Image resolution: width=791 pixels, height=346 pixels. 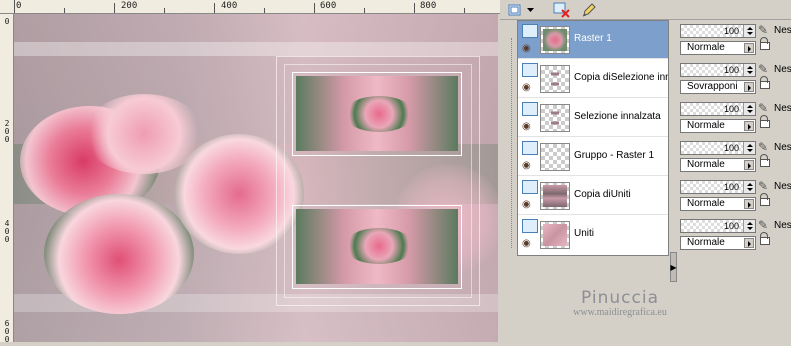 I want to click on watermark-name: Pinuccia, so click(x=620, y=298).